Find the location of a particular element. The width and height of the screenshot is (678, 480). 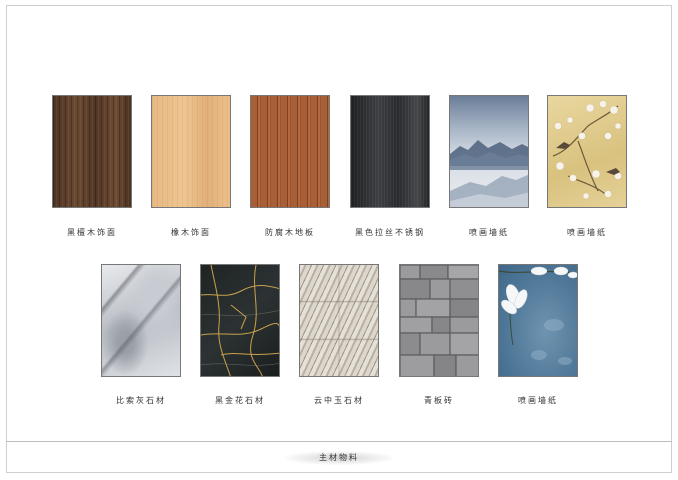

bird-blossom-illustration is located at coordinates (587, 150).